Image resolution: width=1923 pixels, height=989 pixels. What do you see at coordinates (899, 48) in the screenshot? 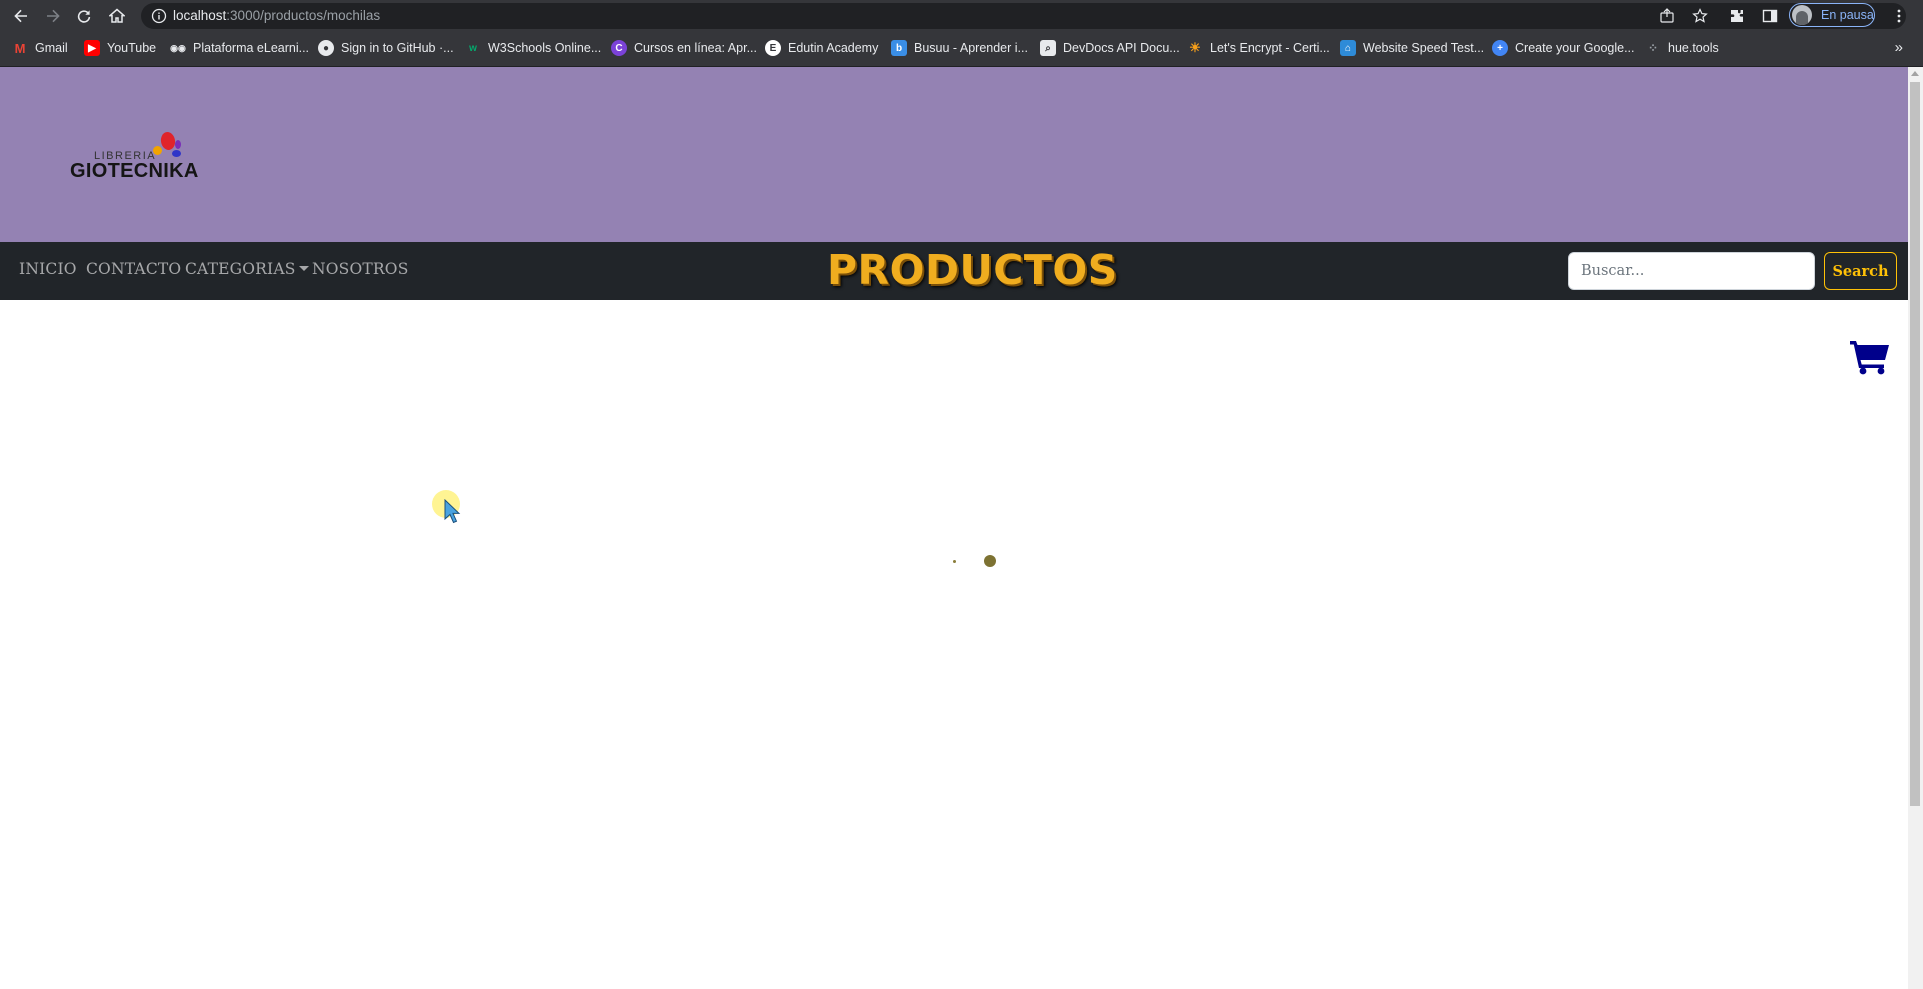
I see `busuu-icon: b` at bounding box center [899, 48].